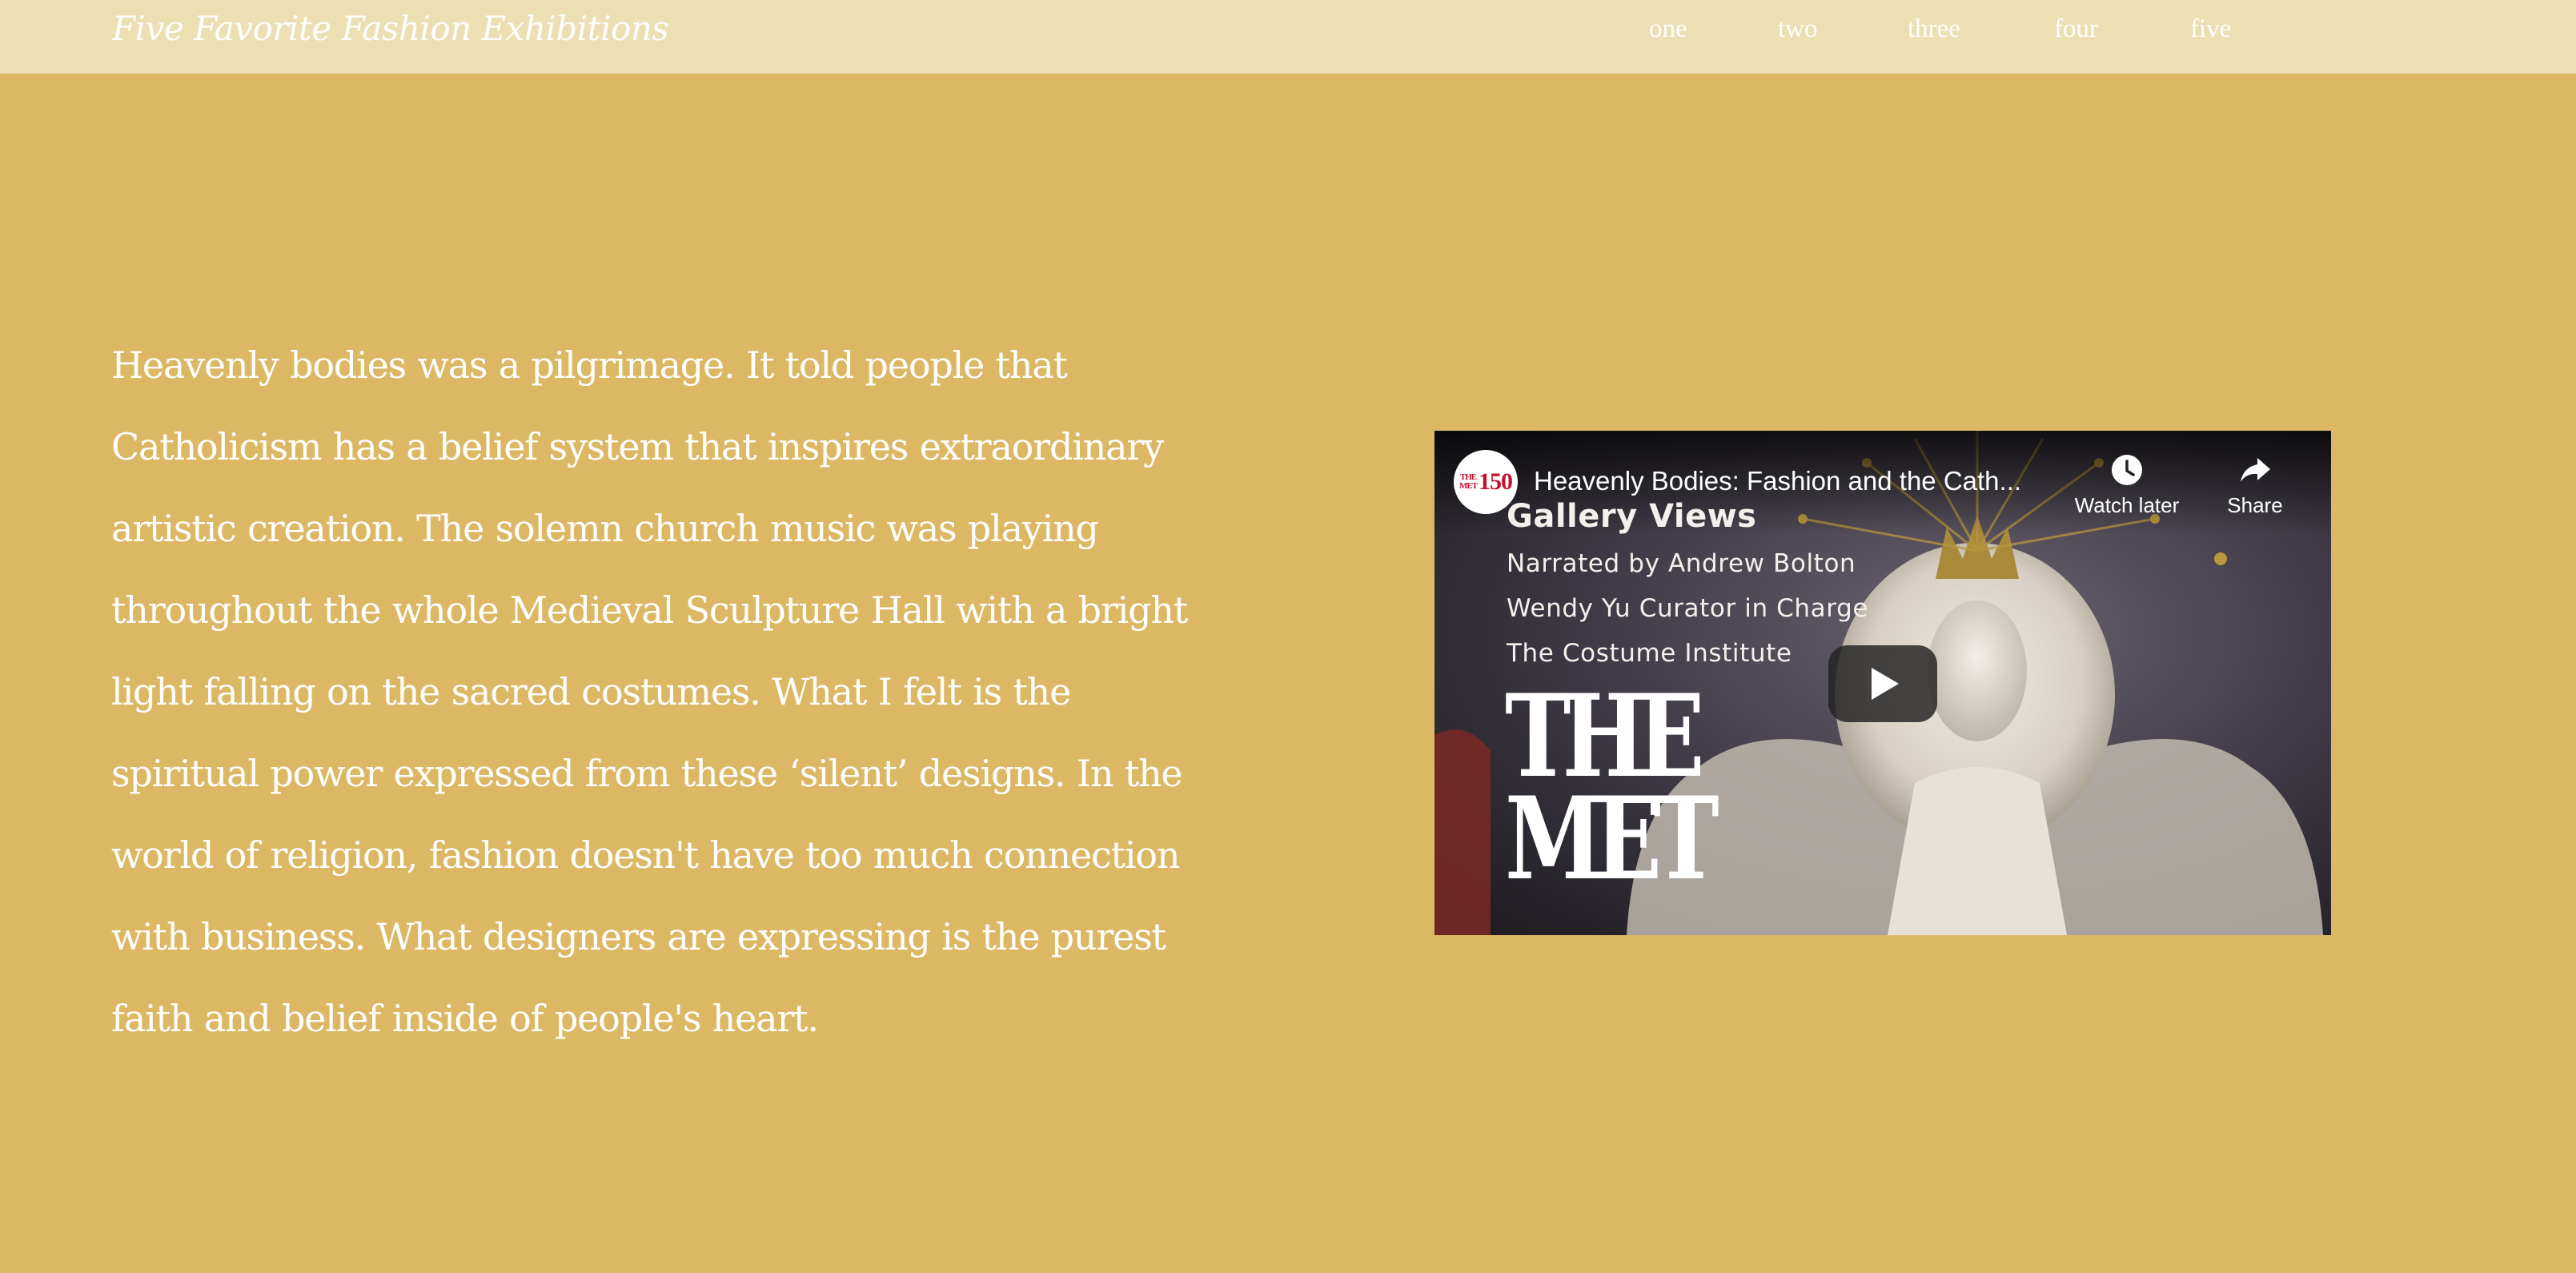 The height and width of the screenshot is (1273, 2576). Describe the element at coordinates (2127, 505) in the screenshot. I see `watch-later-label: Watch later` at that location.